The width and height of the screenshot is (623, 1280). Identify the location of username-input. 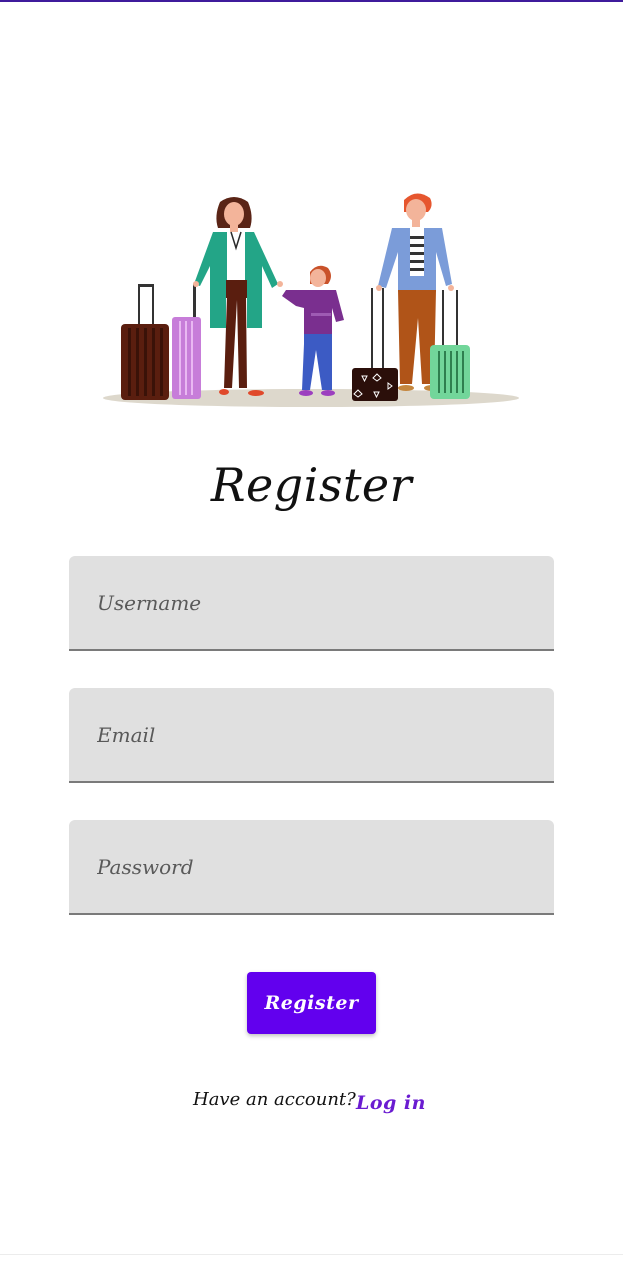
(311, 602).